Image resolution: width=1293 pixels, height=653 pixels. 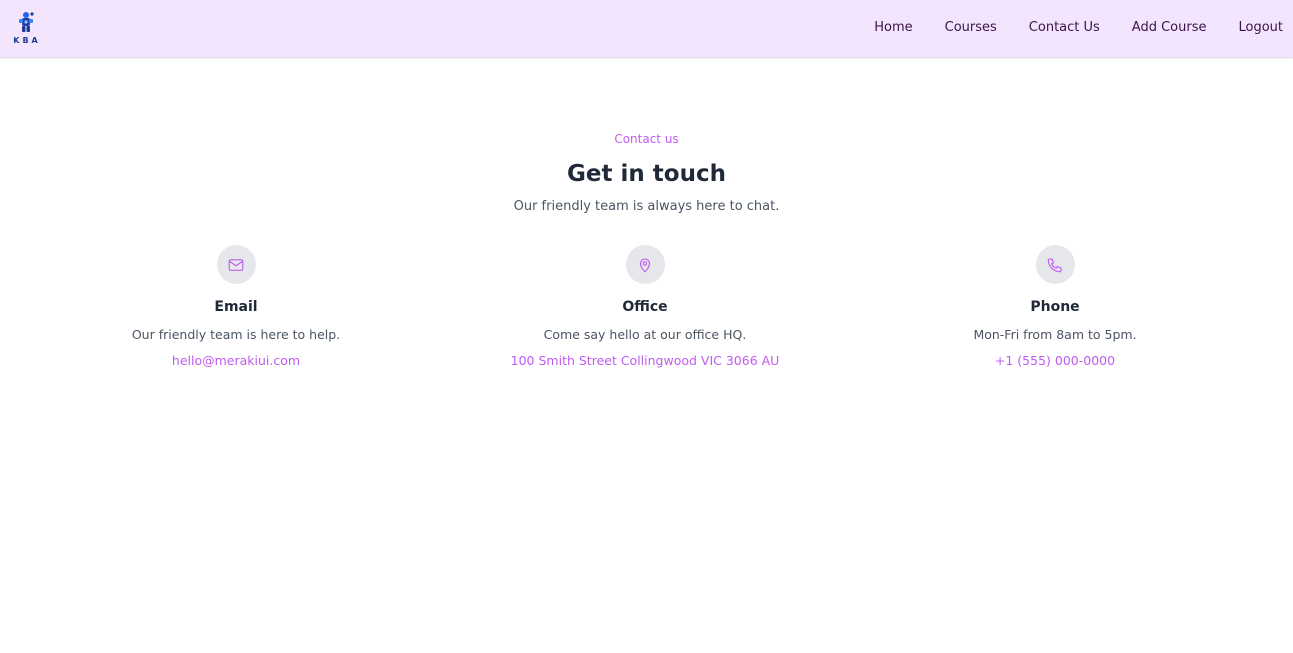 What do you see at coordinates (645, 360) in the screenshot?
I see `office-address-link: 100 Smith Street Collingwood VIC 3066 AU` at bounding box center [645, 360].